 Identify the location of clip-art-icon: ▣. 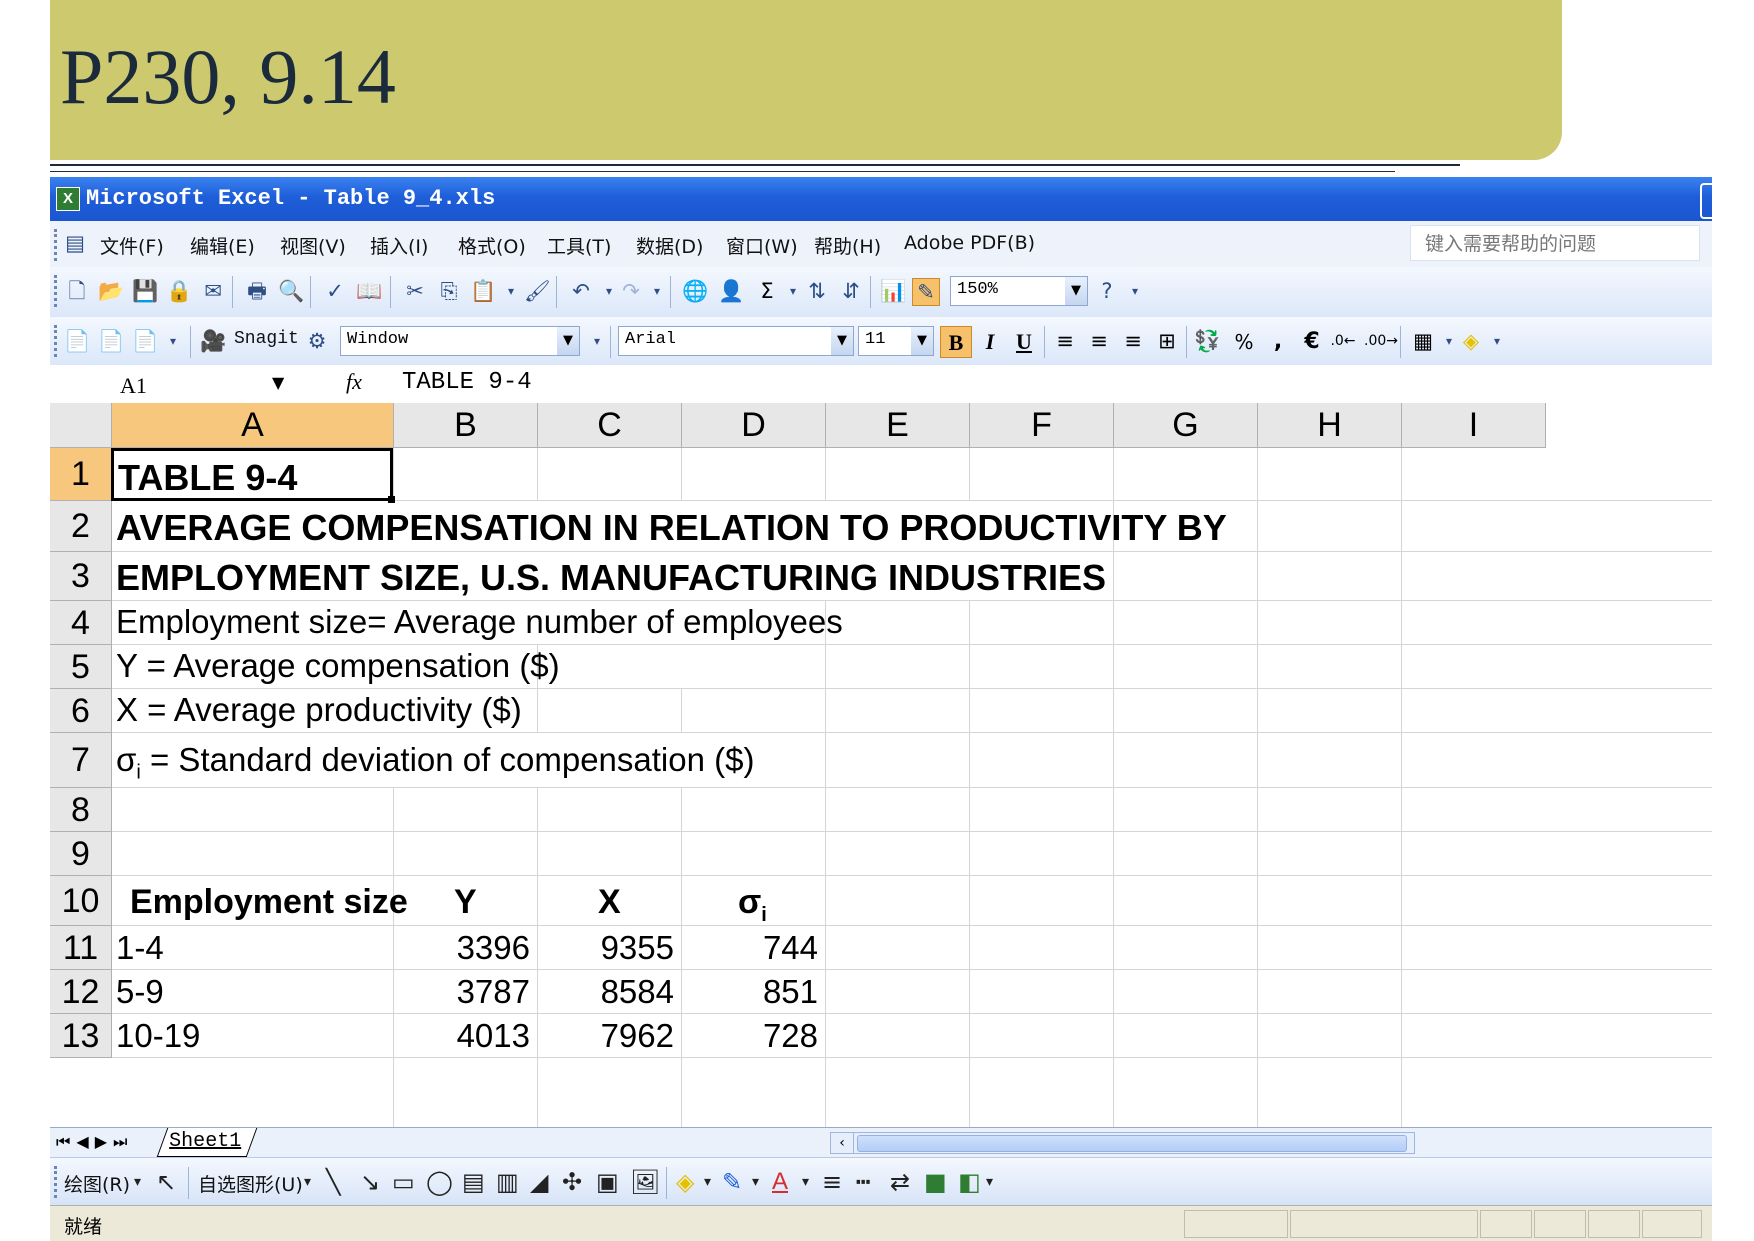
(607, 1182).